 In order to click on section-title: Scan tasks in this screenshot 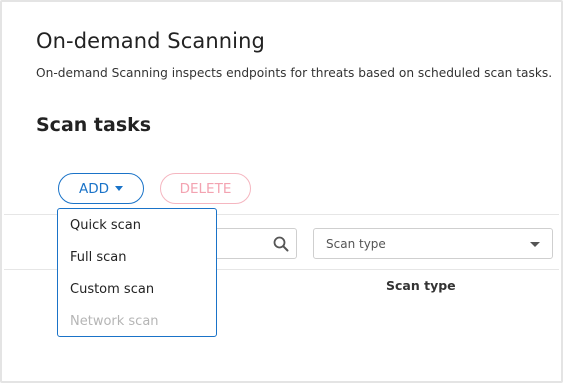, I will do `click(94, 125)`.